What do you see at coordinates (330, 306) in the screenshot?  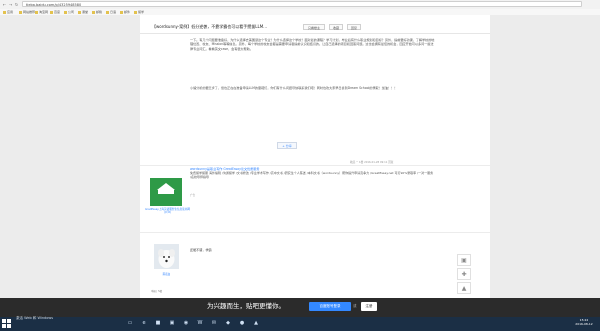 I see `login-button: 百度账号登录` at bounding box center [330, 306].